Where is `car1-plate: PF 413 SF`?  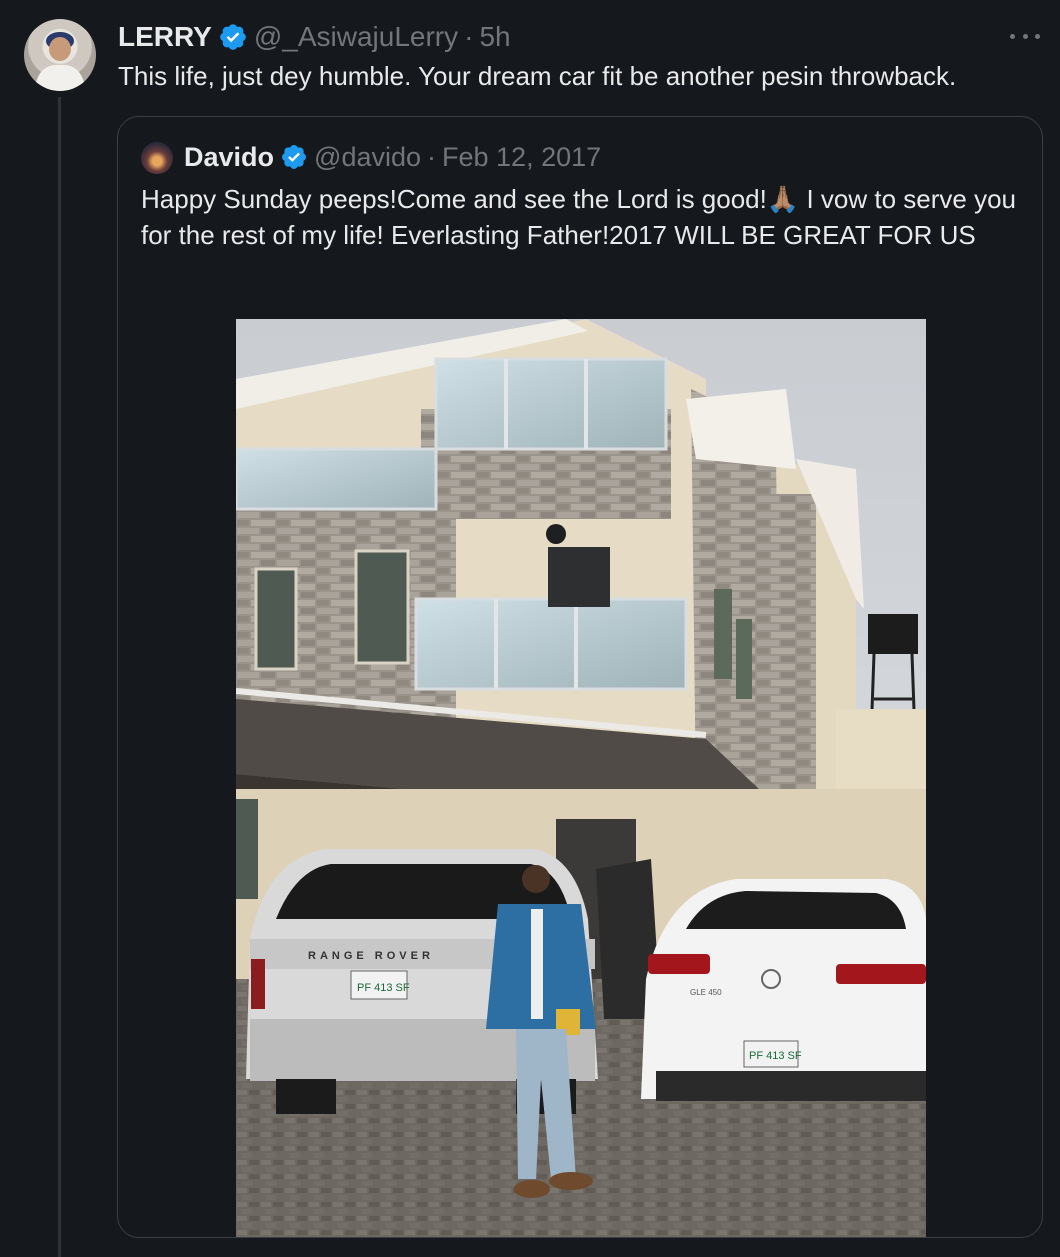
car1-plate: PF 413 SF is located at coordinates (383, 988).